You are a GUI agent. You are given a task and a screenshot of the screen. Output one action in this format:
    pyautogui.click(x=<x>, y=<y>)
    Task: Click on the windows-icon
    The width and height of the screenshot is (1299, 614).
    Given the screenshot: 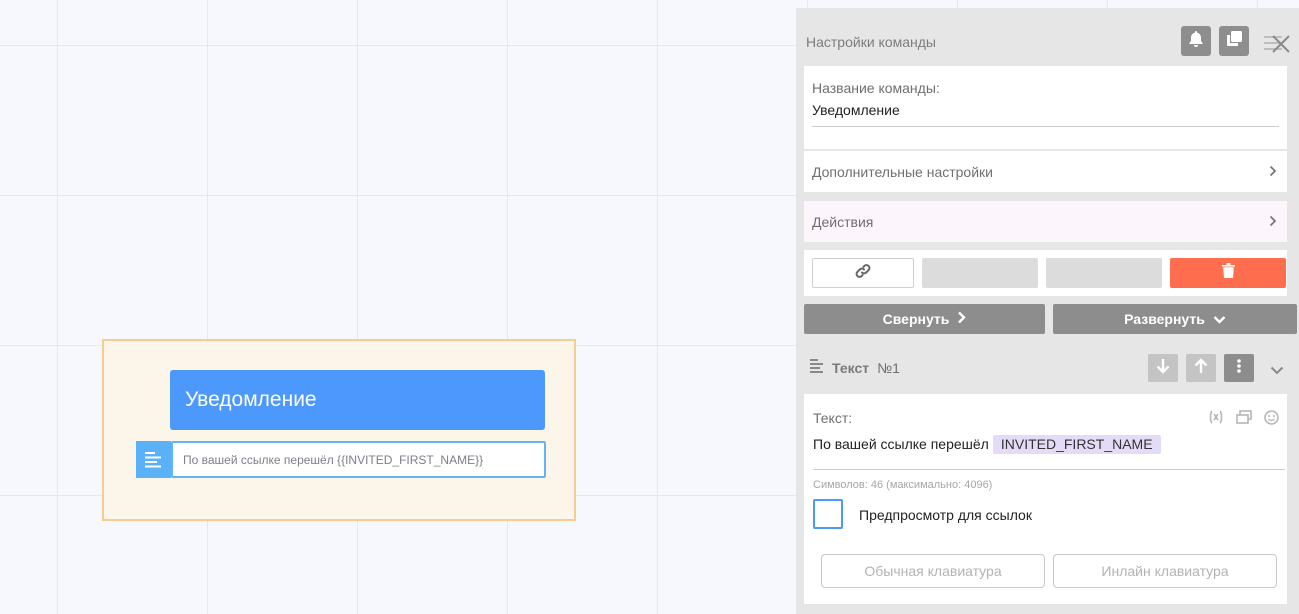 What is the action you would take?
    pyautogui.click(x=1244, y=420)
    